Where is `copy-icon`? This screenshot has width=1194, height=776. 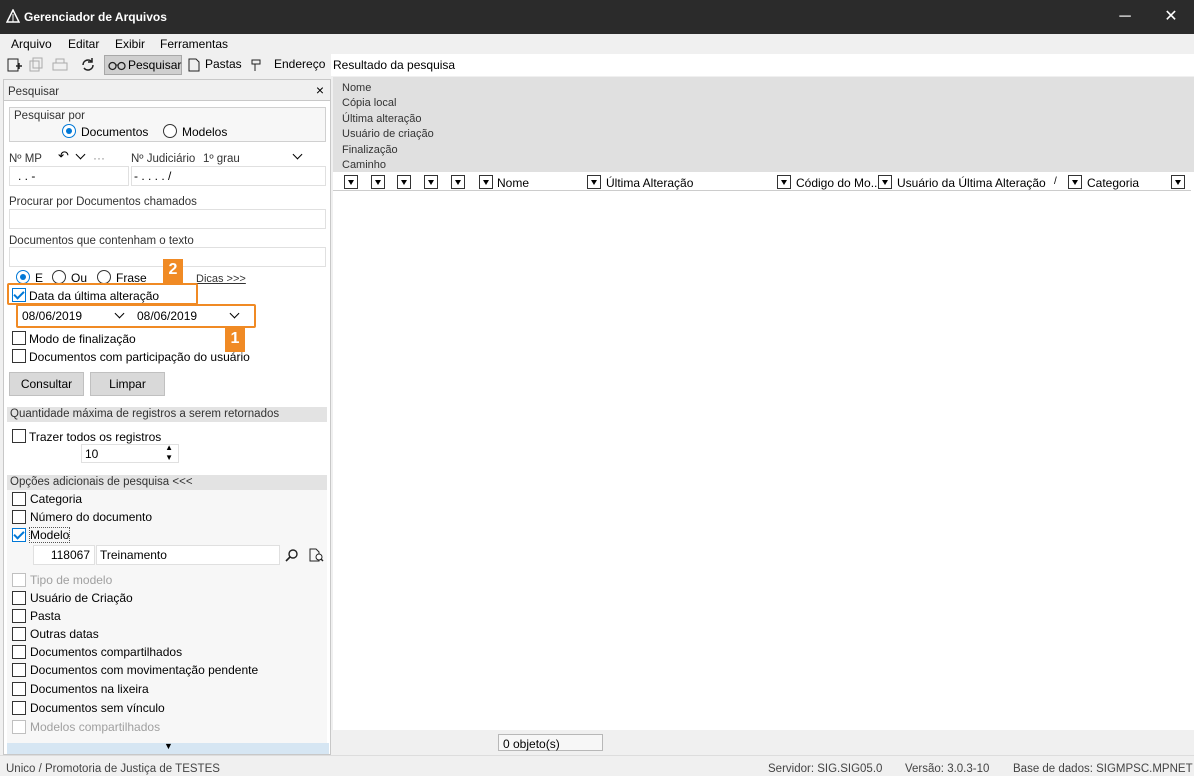
copy-icon is located at coordinates (36, 65).